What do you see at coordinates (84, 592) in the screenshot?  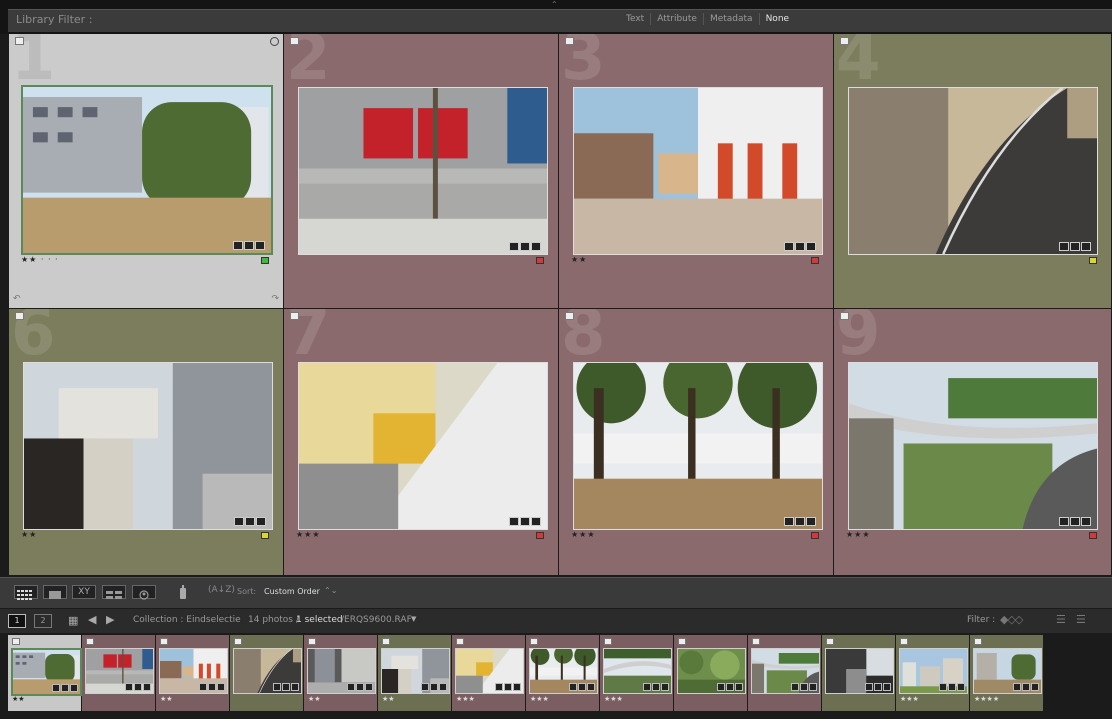 I see `compare-view-button: XY` at bounding box center [84, 592].